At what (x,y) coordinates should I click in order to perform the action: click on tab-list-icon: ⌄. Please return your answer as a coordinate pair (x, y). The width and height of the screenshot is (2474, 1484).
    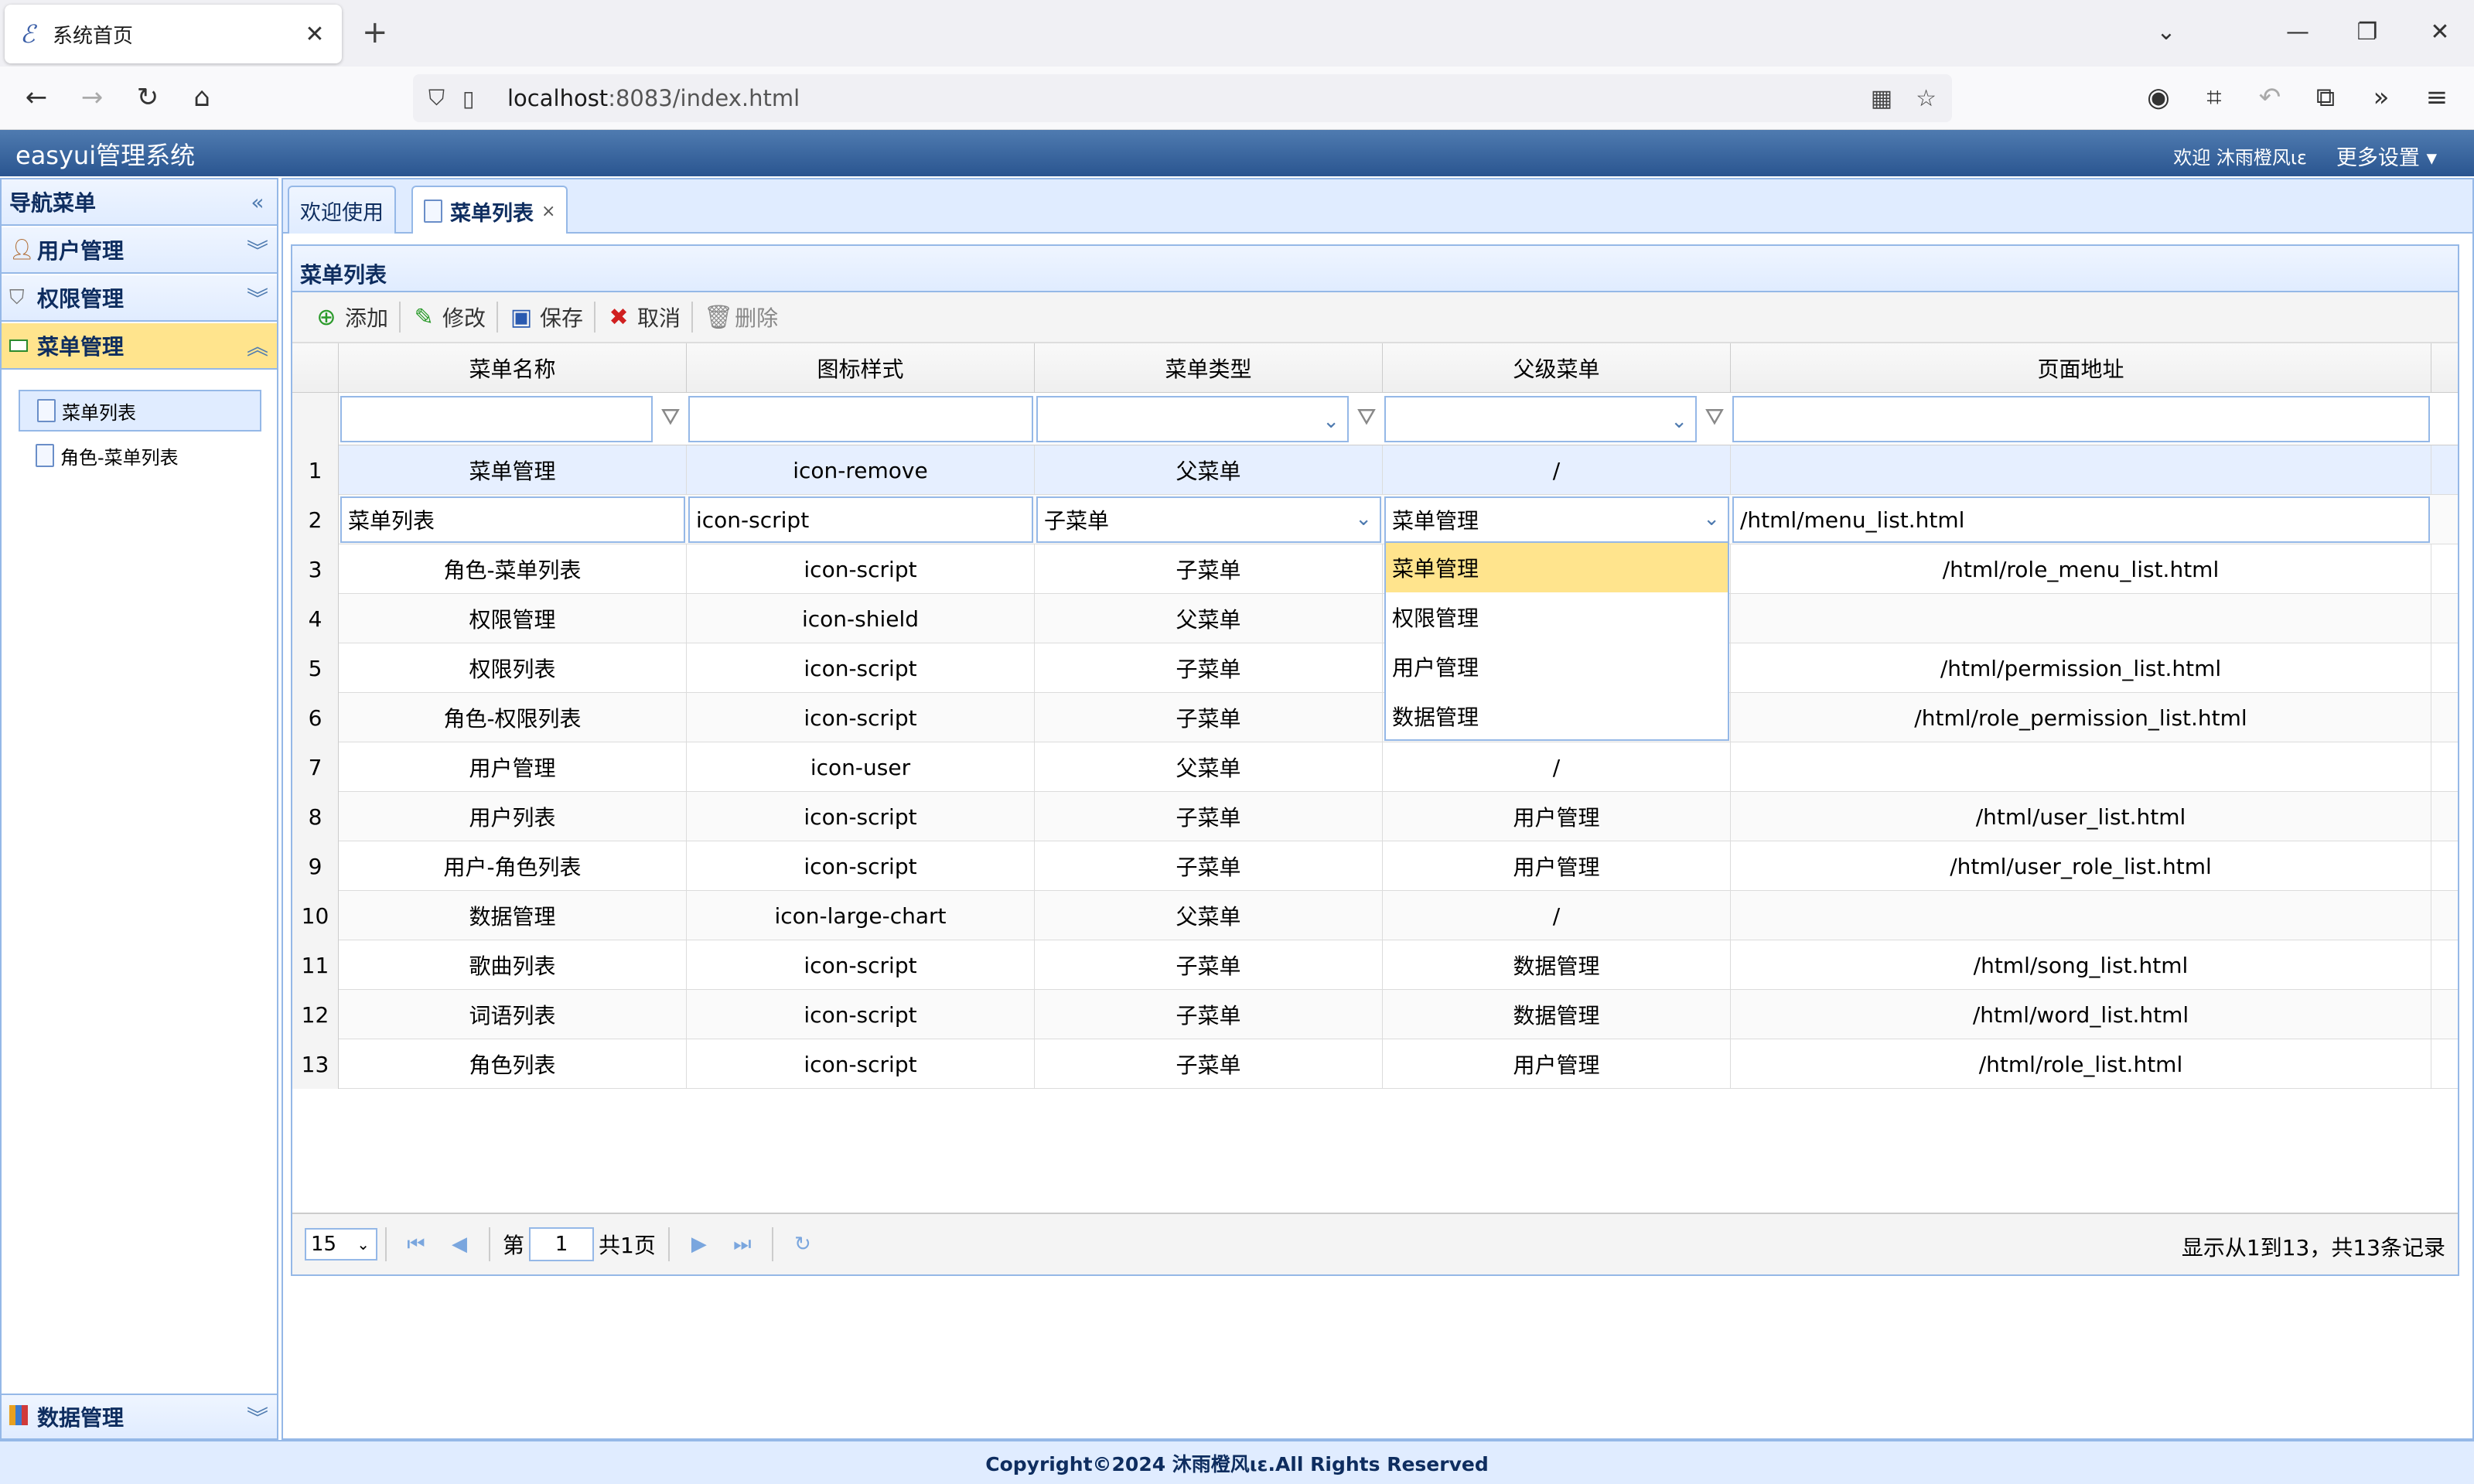
    Looking at the image, I should click on (2166, 32).